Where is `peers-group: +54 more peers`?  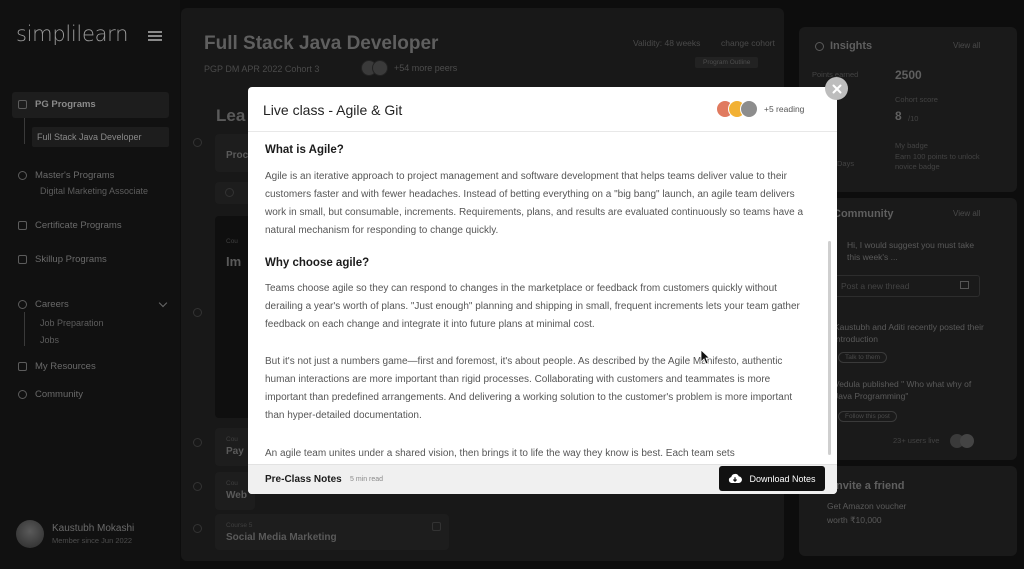 peers-group: +54 more peers is located at coordinates (409, 68).